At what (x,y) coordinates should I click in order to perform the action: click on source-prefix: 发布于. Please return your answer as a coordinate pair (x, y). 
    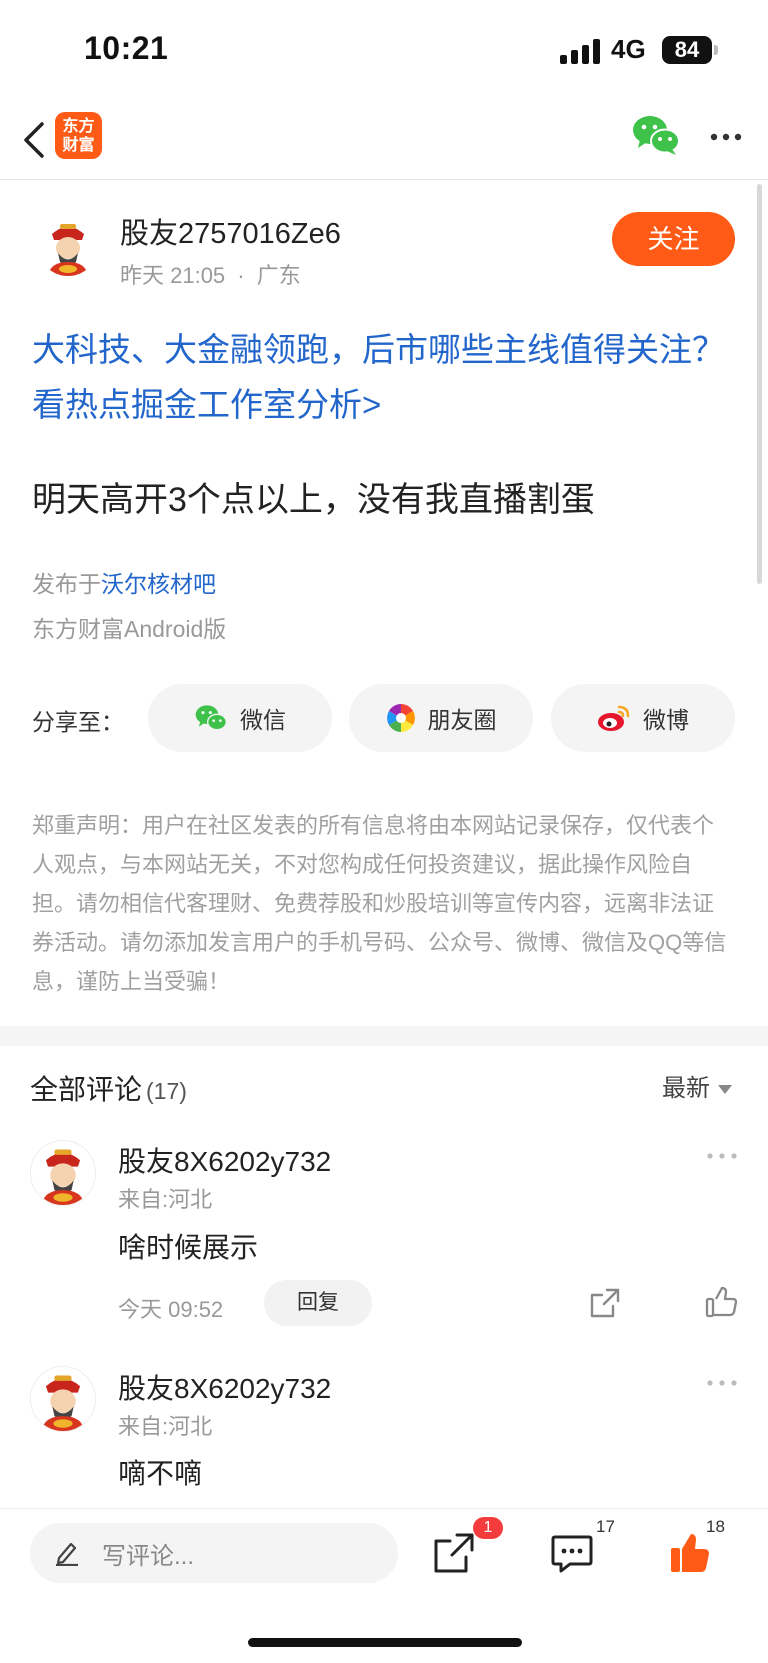
    Looking at the image, I should click on (66, 584).